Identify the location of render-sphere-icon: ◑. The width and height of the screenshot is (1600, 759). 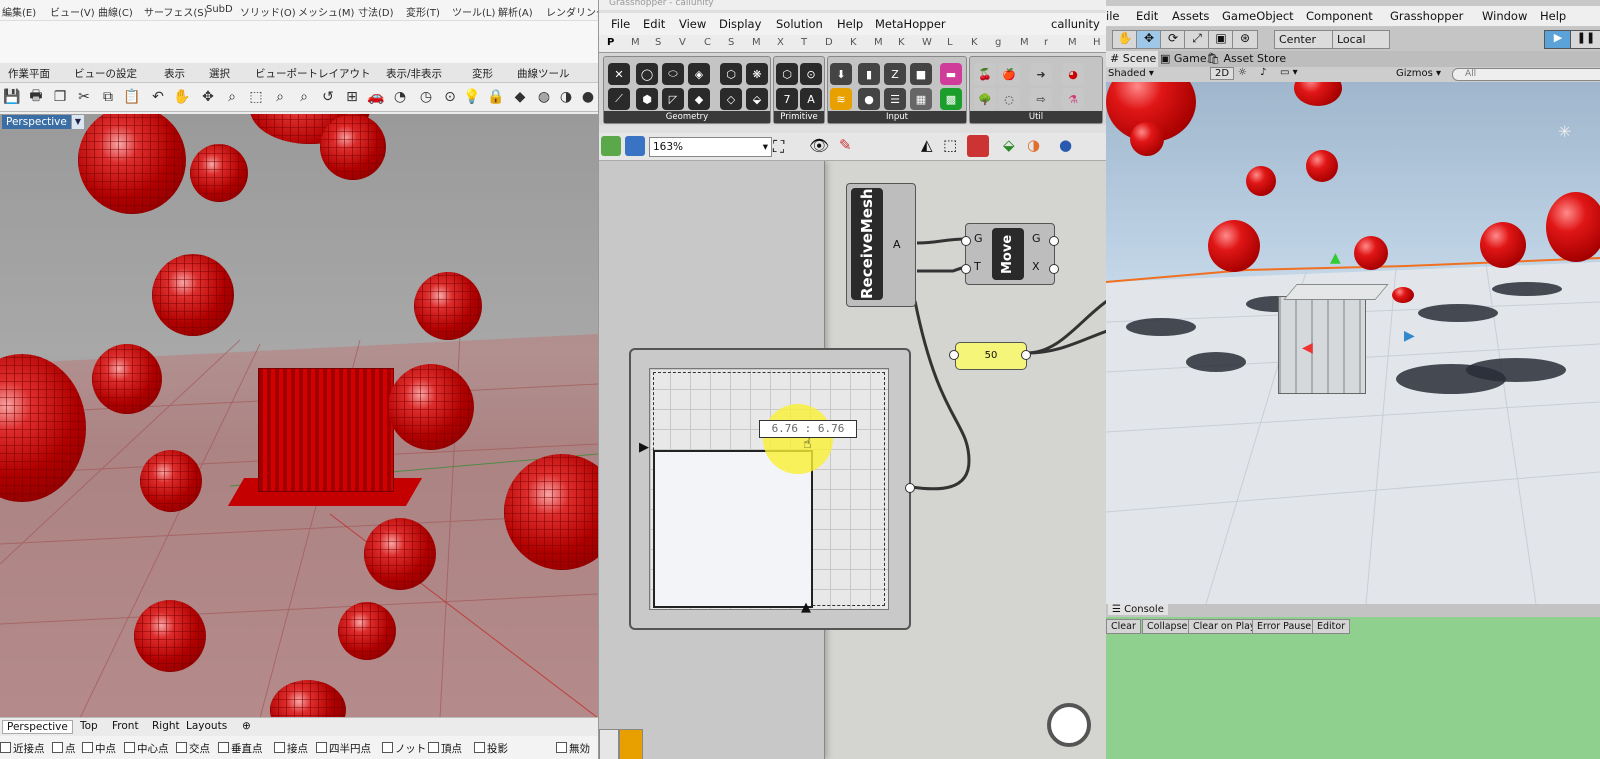
(566, 97).